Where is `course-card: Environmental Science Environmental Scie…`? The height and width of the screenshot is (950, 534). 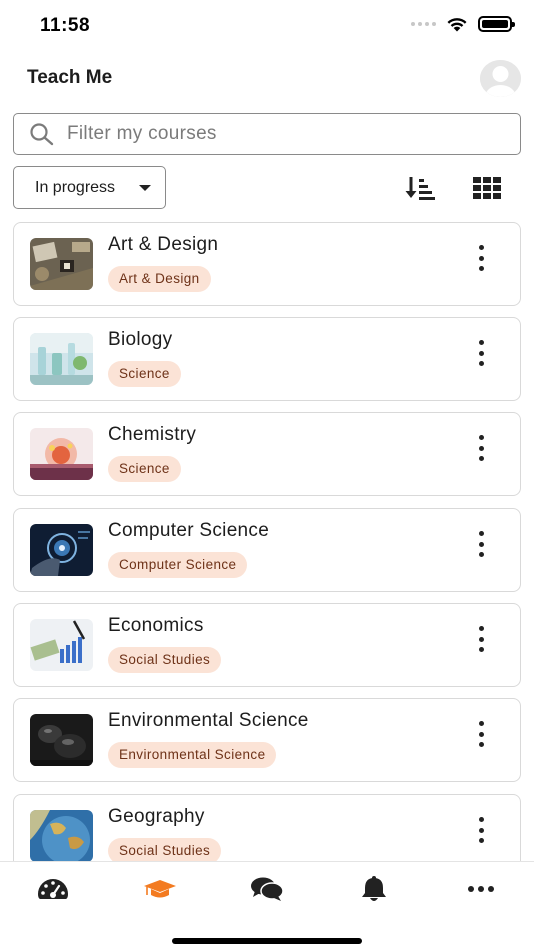
course-card: Environmental Science Environmental Scie… is located at coordinates (267, 740).